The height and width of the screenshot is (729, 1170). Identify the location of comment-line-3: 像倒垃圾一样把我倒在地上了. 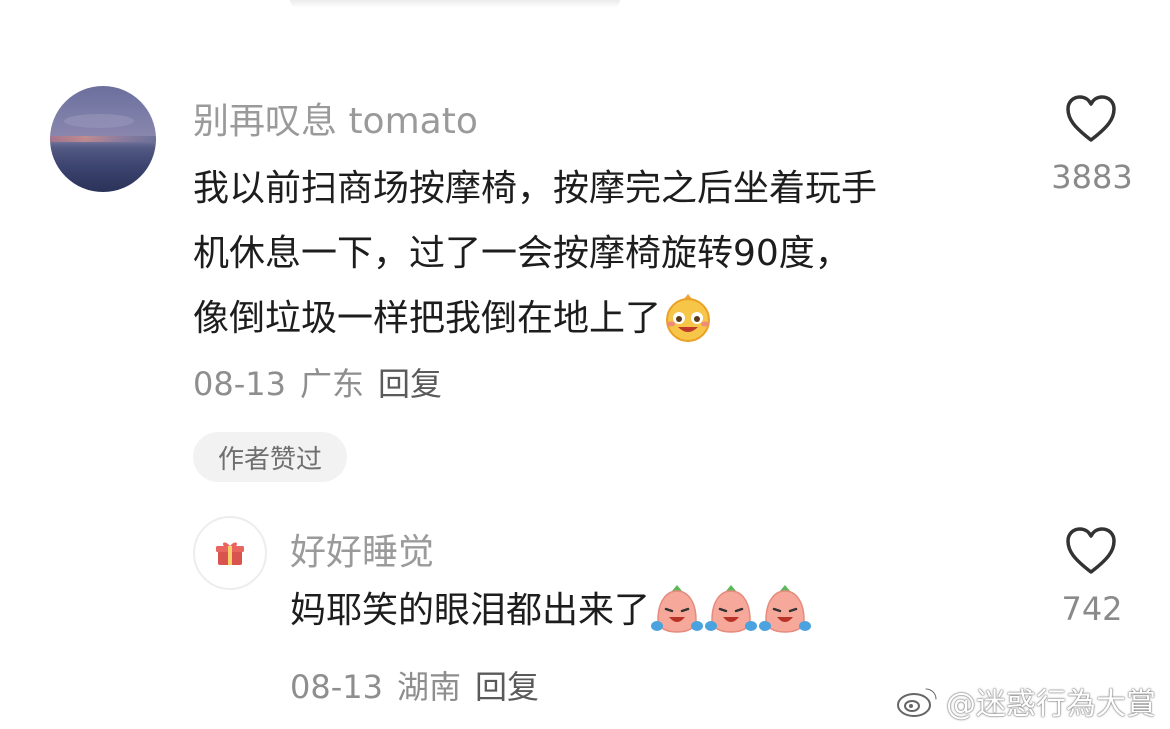
(427, 318).